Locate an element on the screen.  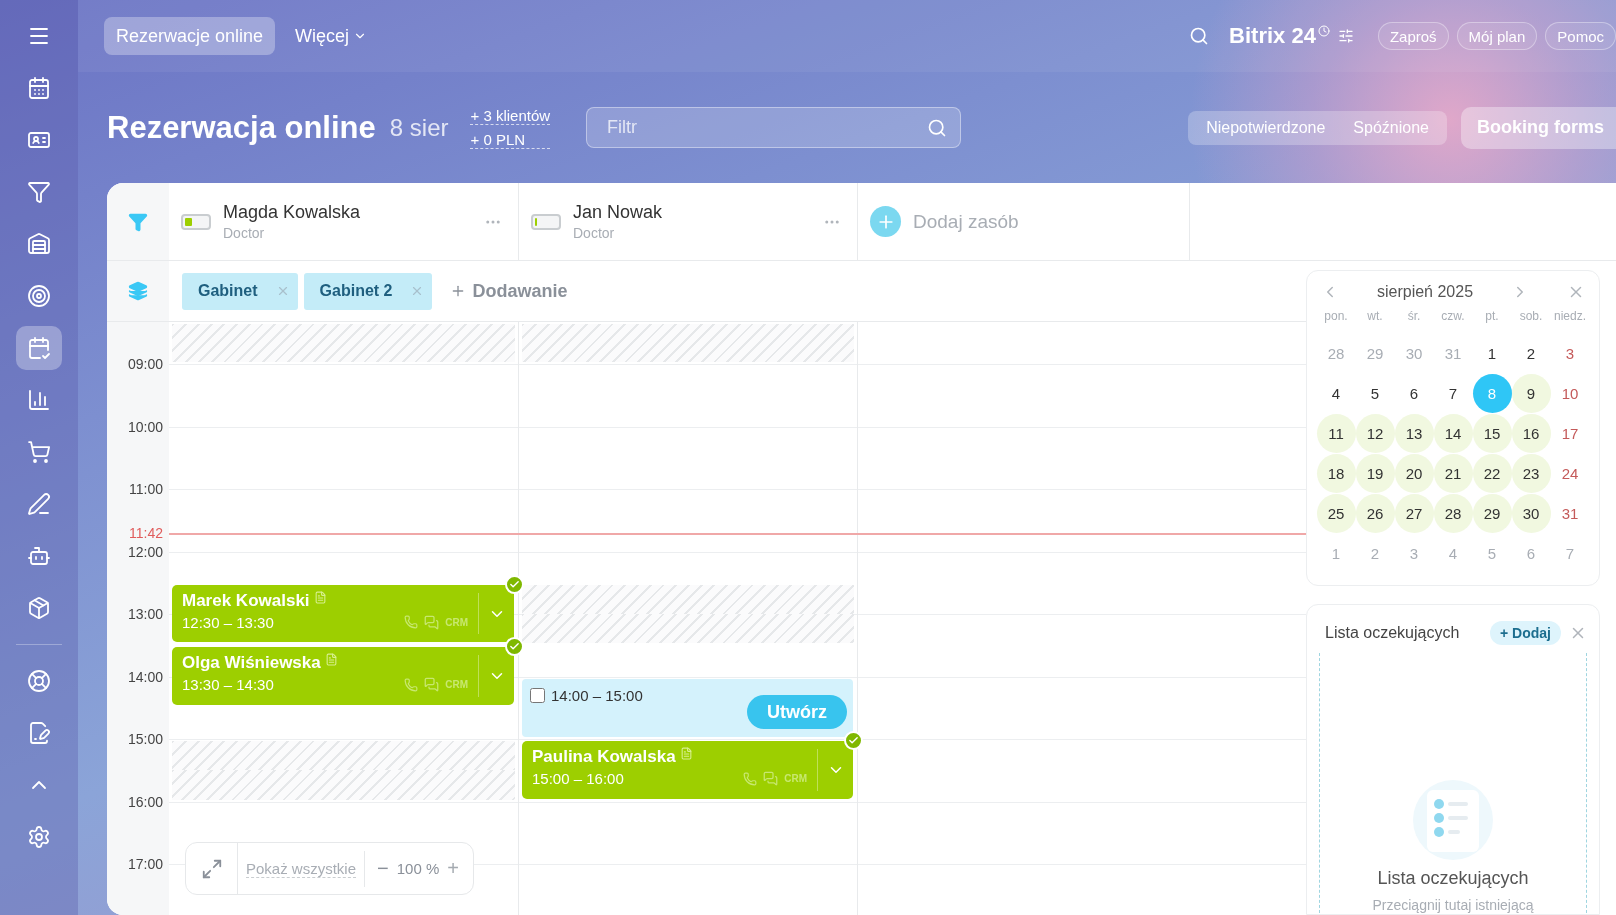
booking-card: Paulina Kowalska 15:00 – 16:00 CRM is located at coordinates (687, 770).